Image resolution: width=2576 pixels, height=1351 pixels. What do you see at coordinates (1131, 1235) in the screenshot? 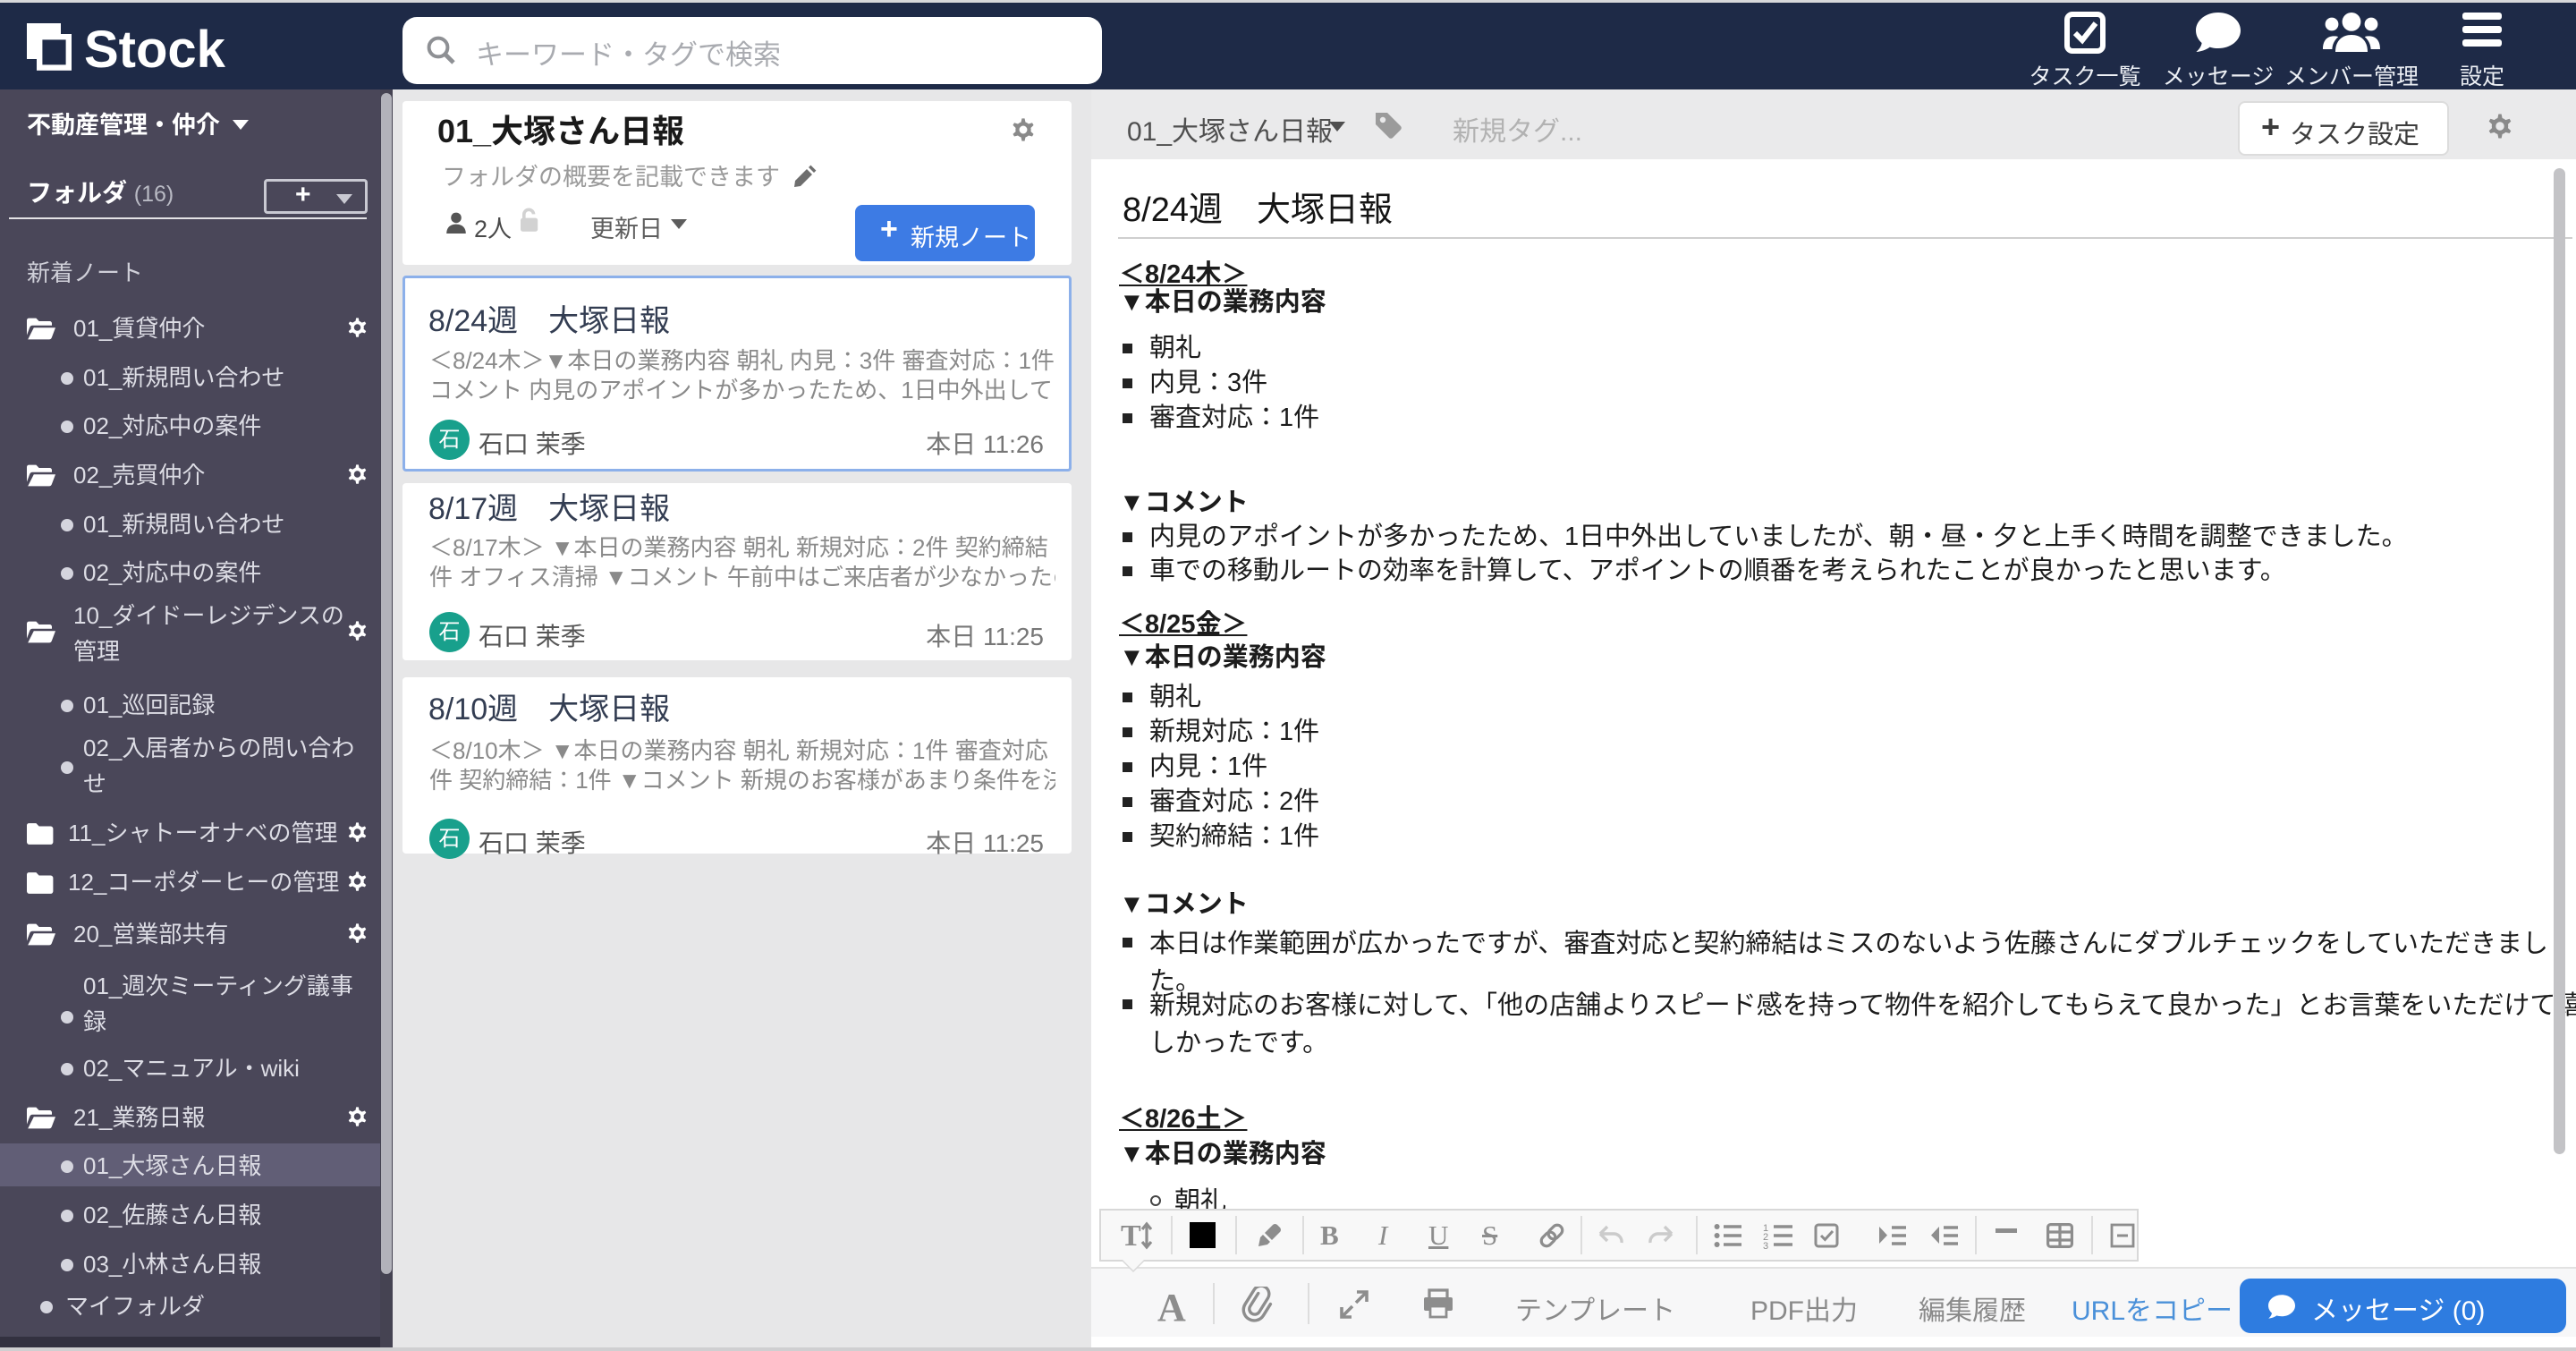
I see `svg-text: T` at bounding box center [1131, 1235].